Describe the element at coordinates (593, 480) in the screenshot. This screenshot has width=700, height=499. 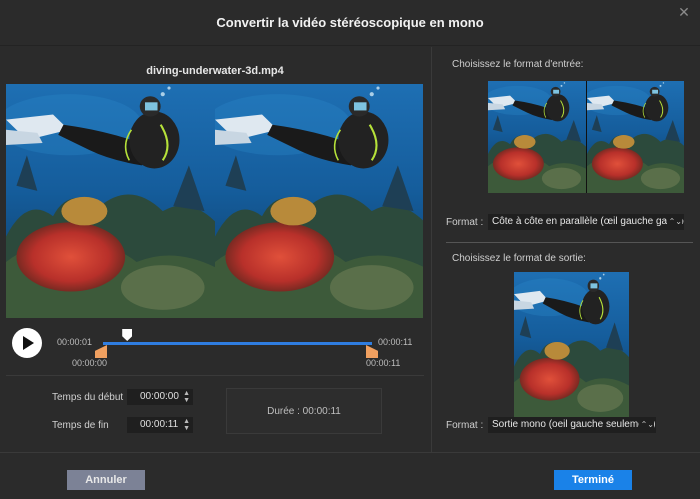
I see `done-button: Terminé` at that location.